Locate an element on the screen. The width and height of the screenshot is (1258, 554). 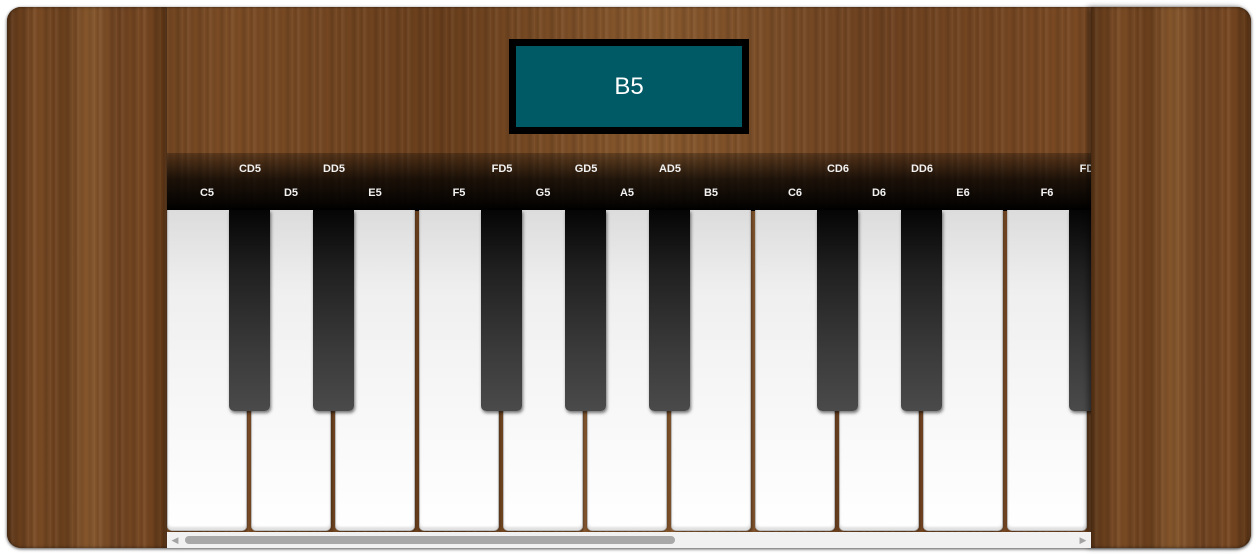
key-label-d6: D6 is located at coordinates (879, 193).